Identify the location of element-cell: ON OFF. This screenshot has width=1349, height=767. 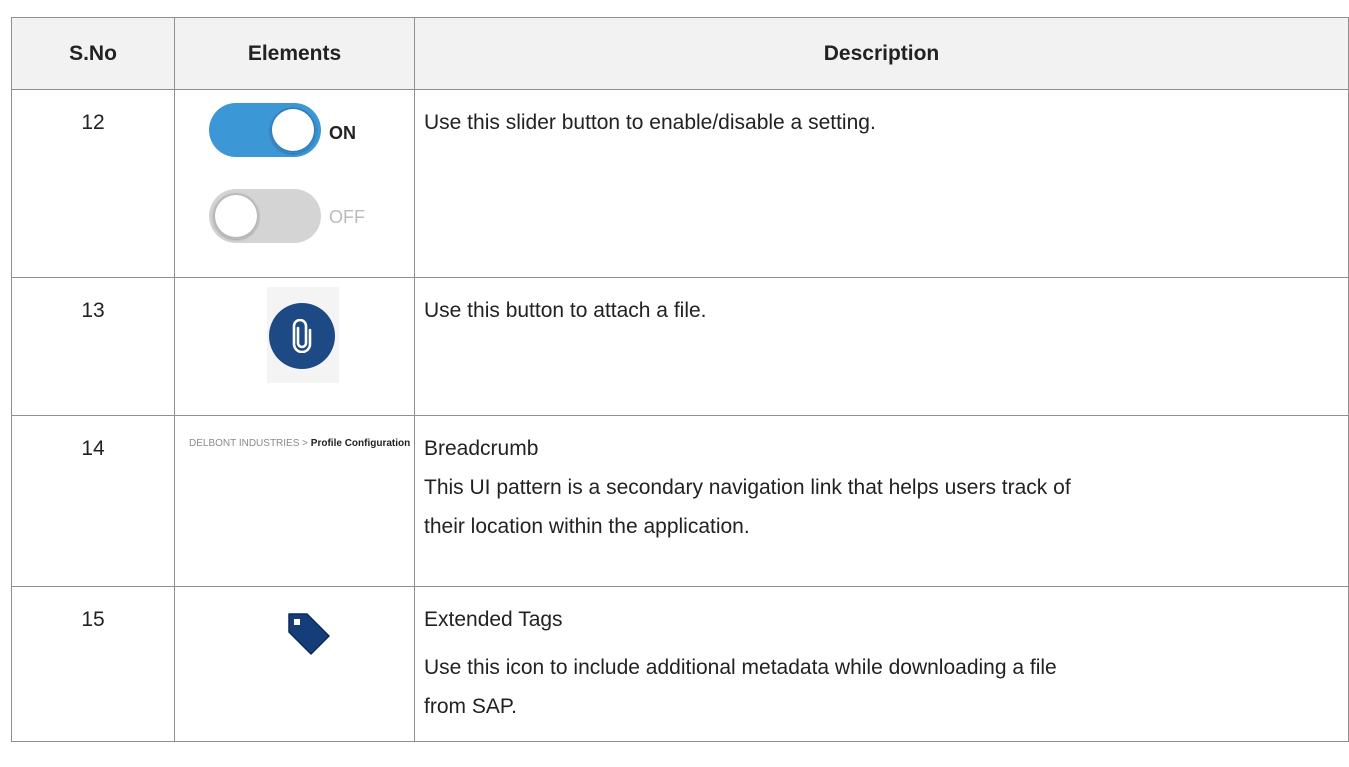
(294, 183).